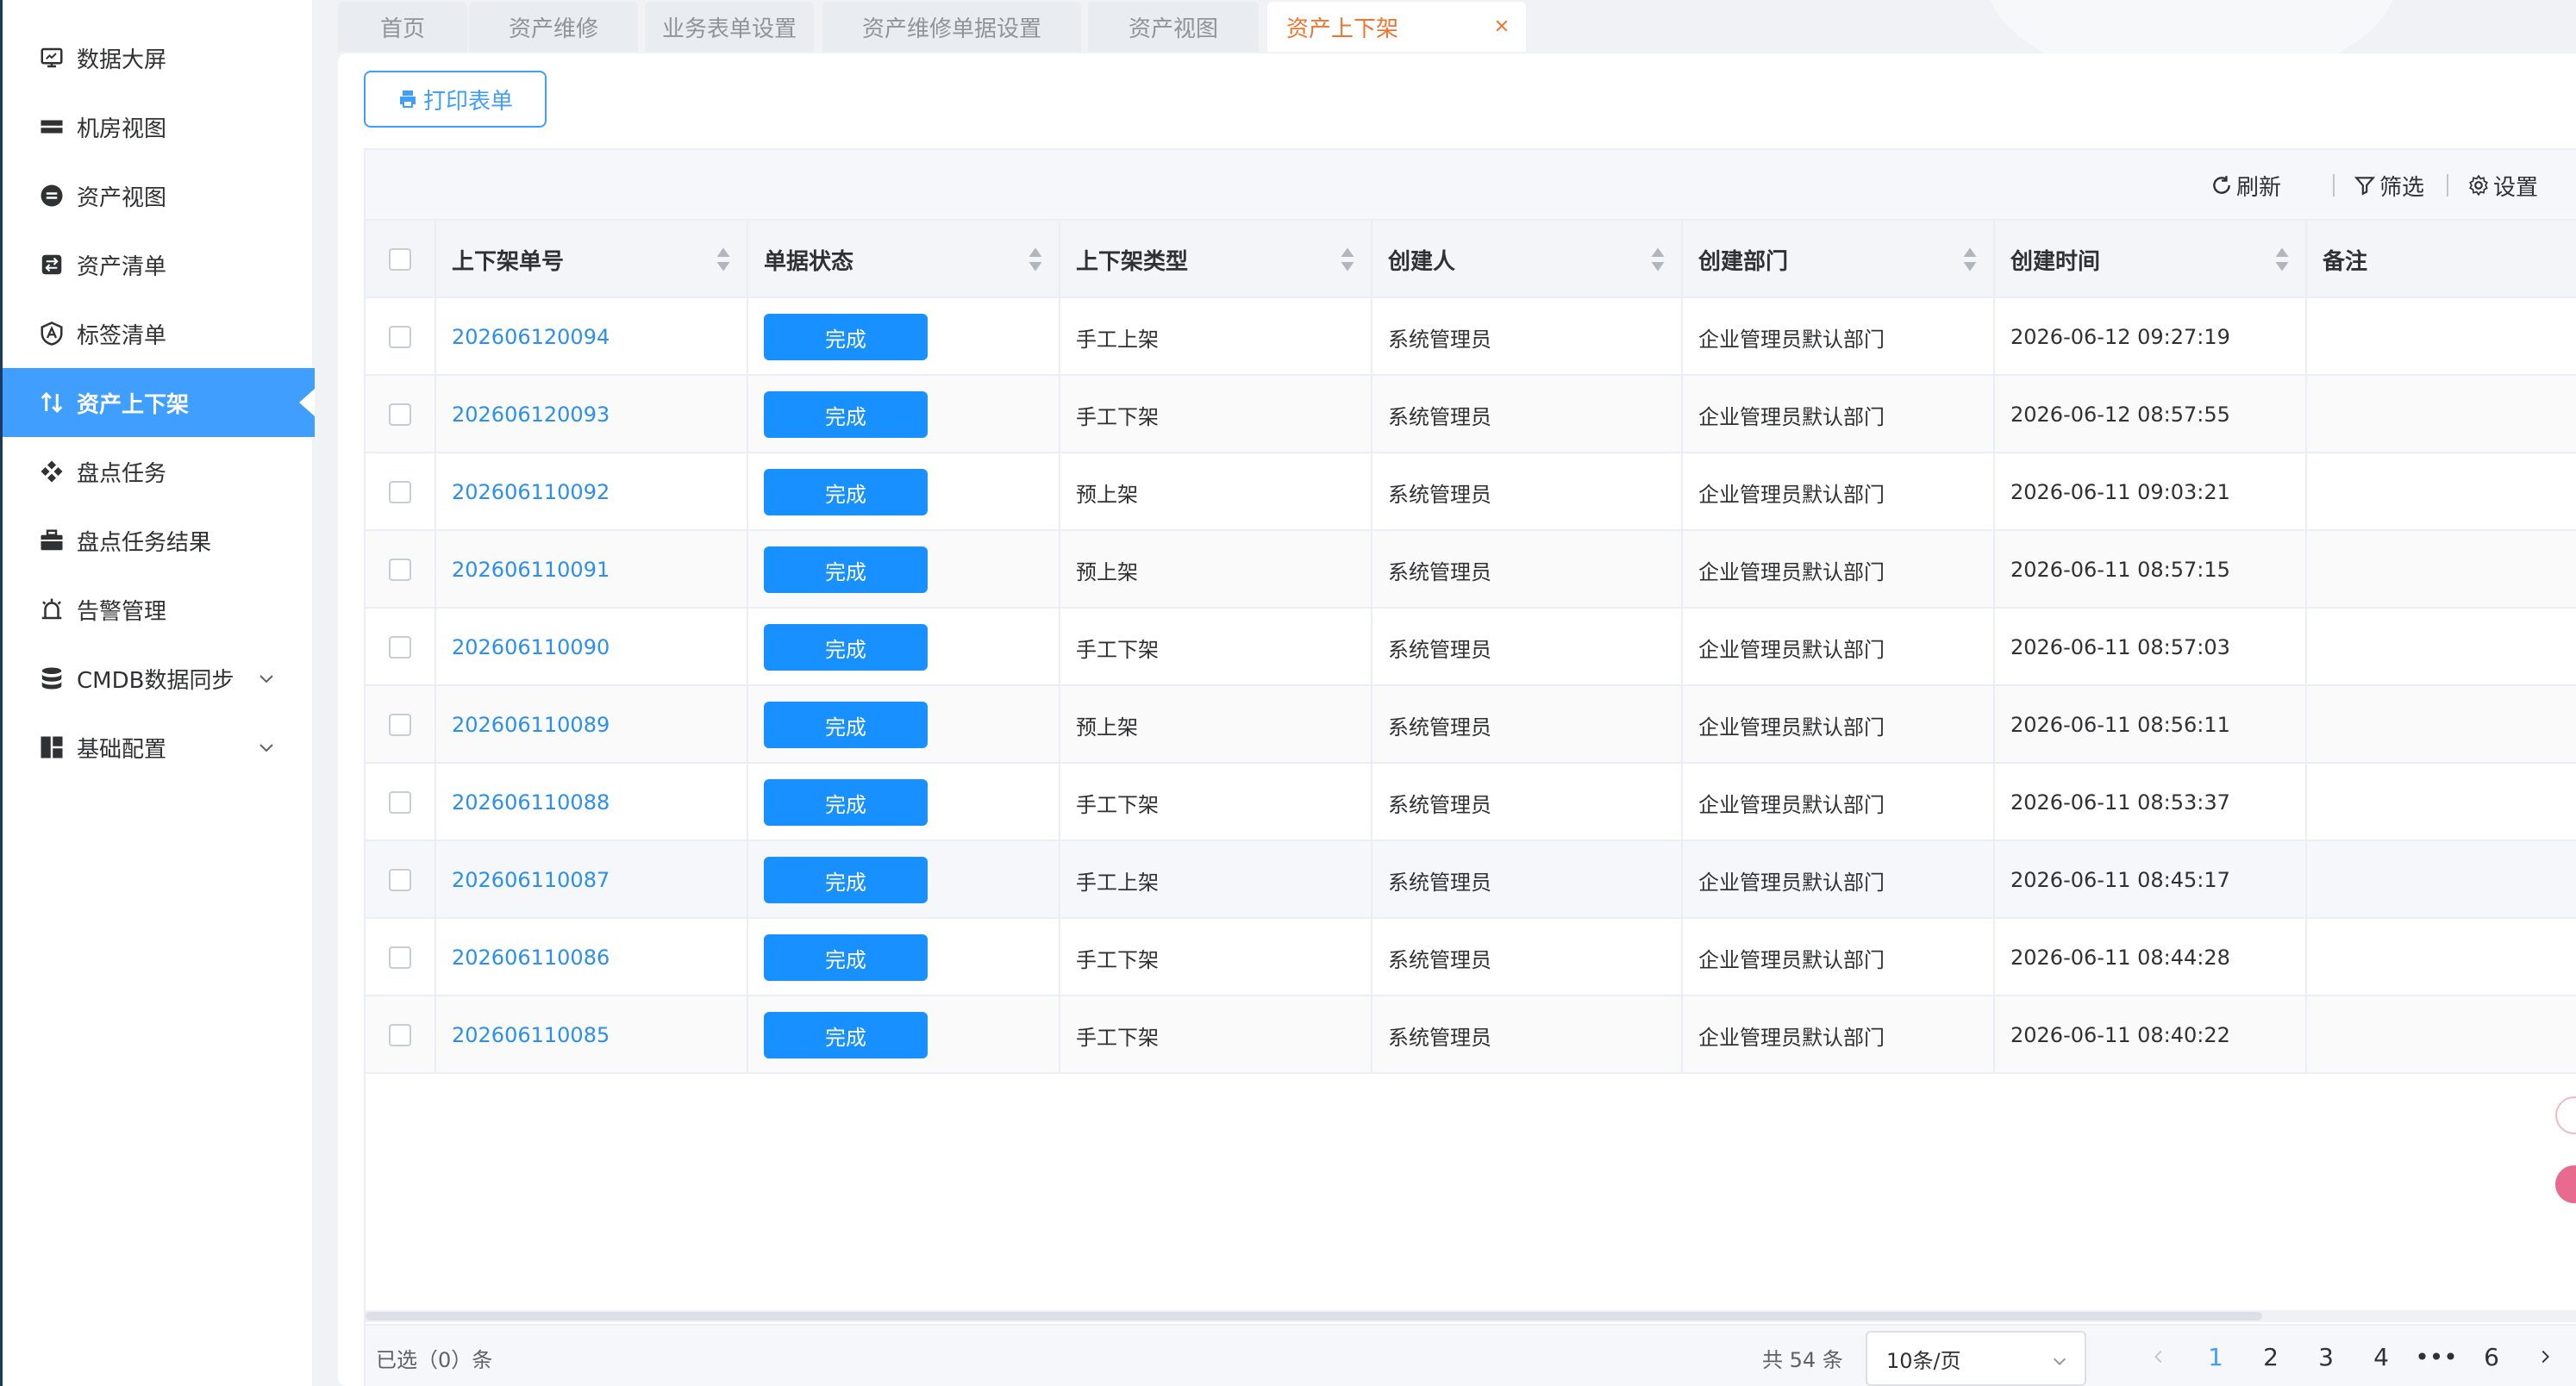  What do you see at coordinates (402, 27) in the screenshot?
I see `tab-1: 首页` at bounding box center [402, 27].